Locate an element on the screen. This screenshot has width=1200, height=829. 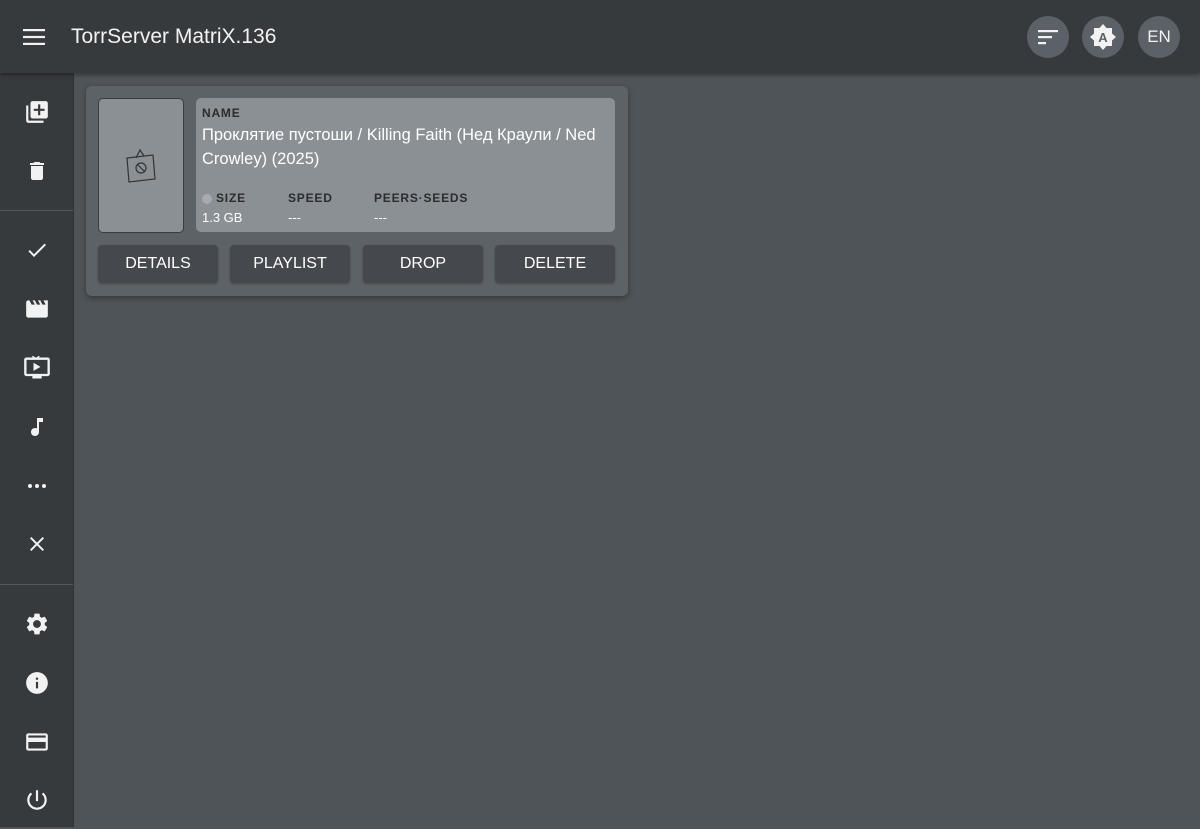
sidebar-item-filter-series is located at coordinates (36, 368).